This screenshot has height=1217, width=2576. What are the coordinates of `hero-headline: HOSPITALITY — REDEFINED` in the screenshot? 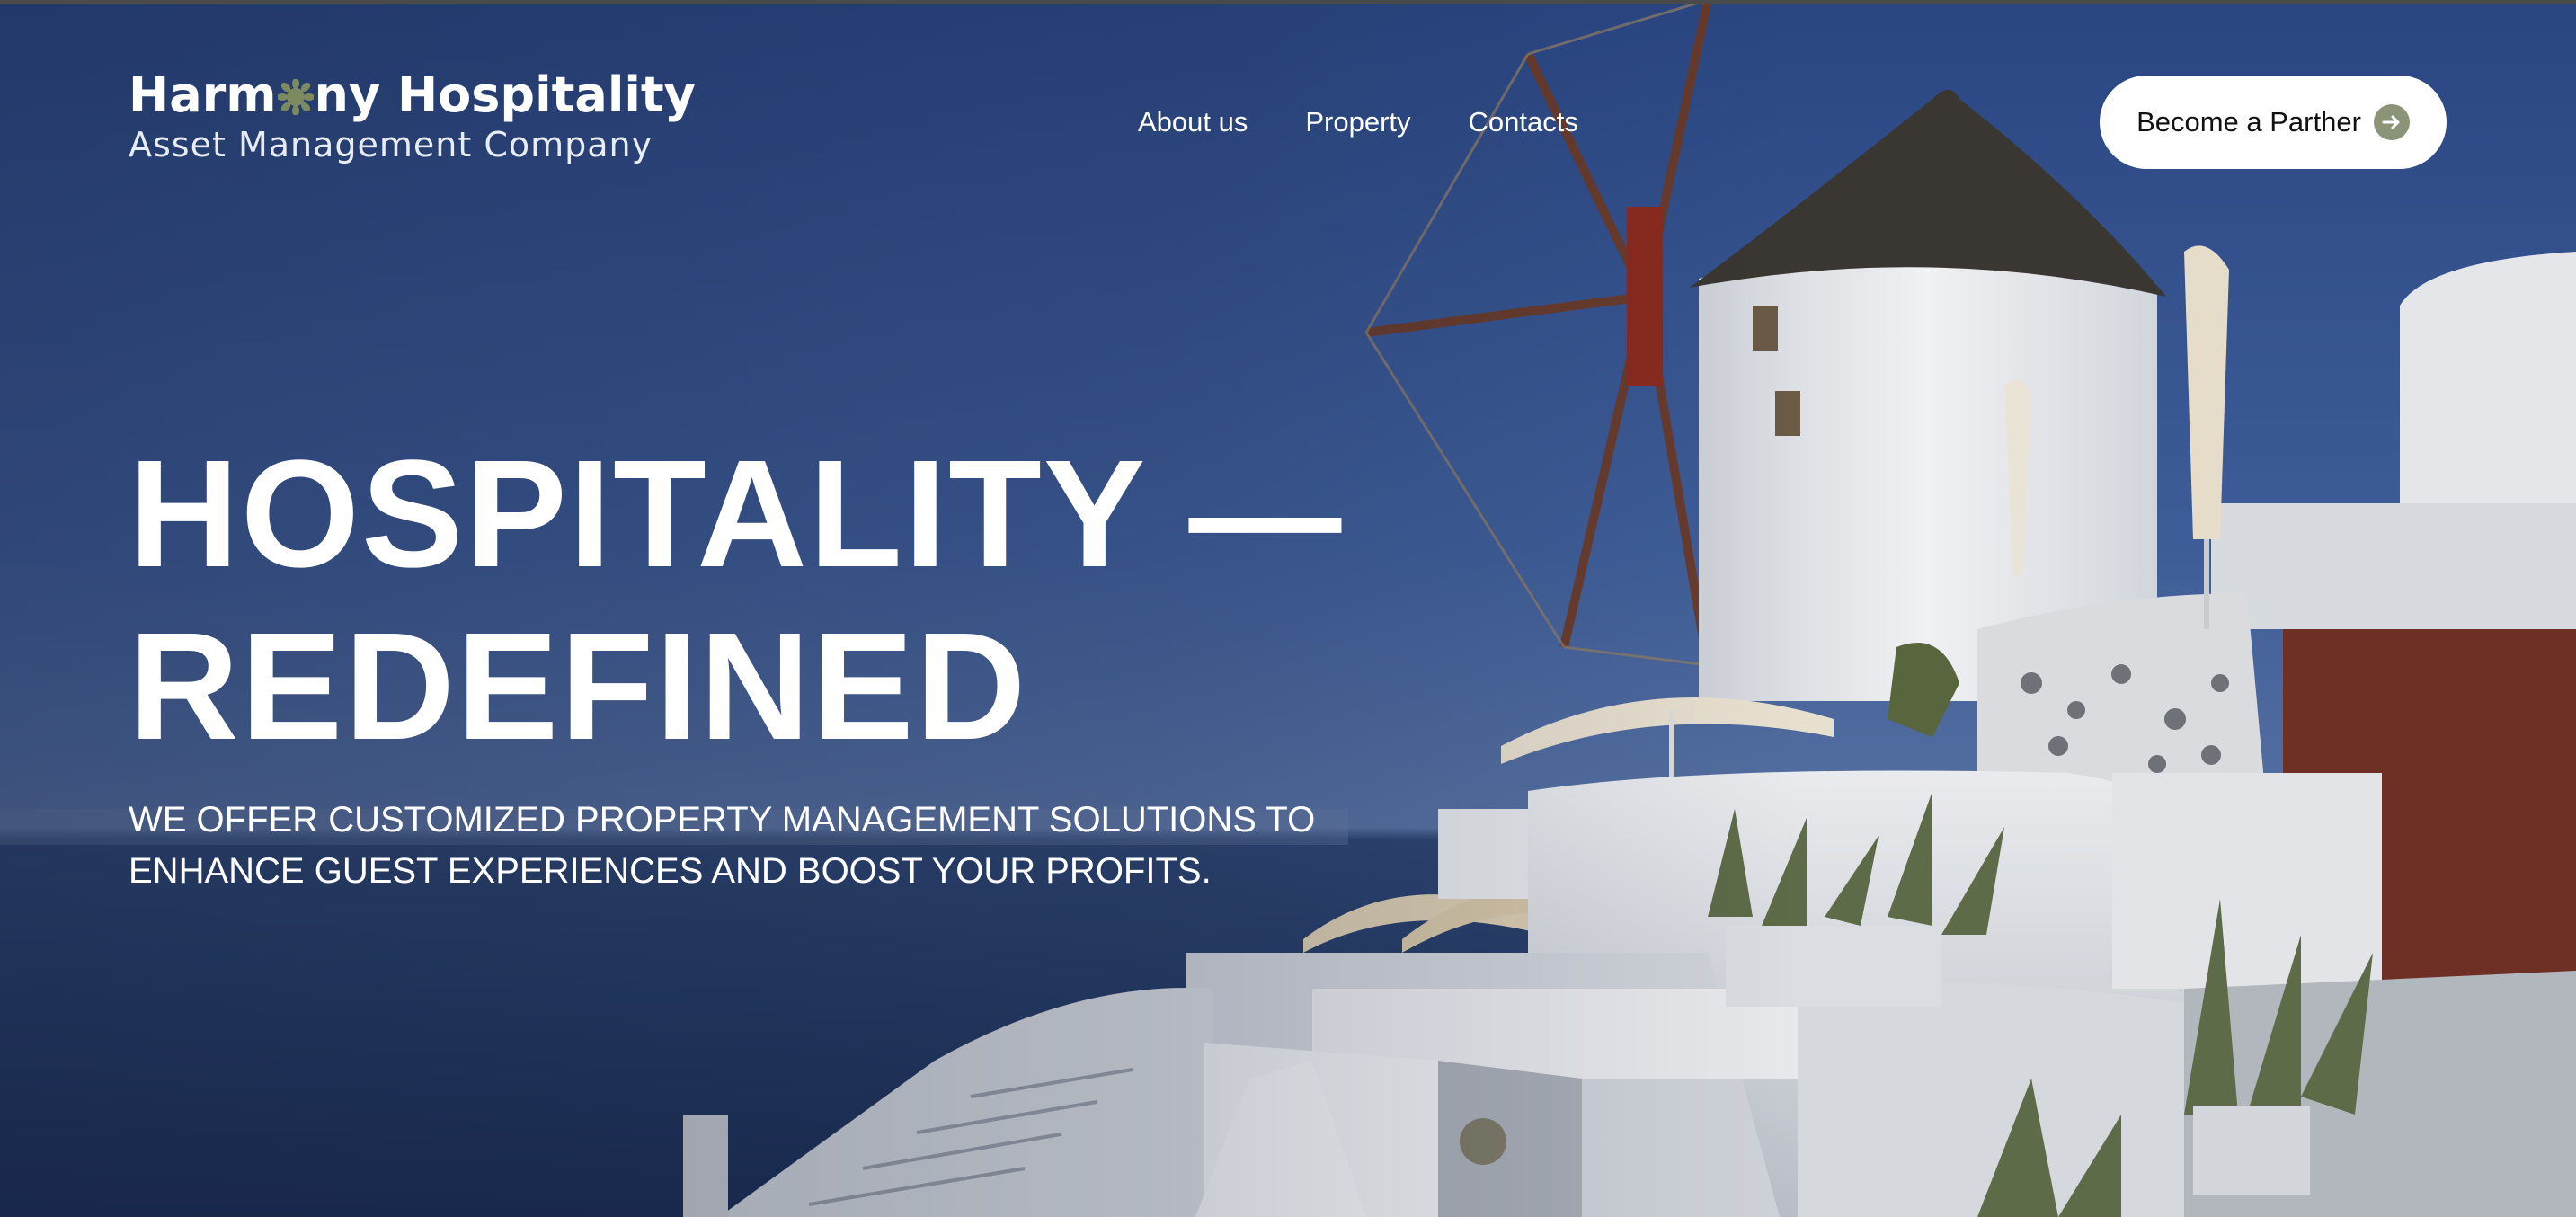 It's located at (736, 600).